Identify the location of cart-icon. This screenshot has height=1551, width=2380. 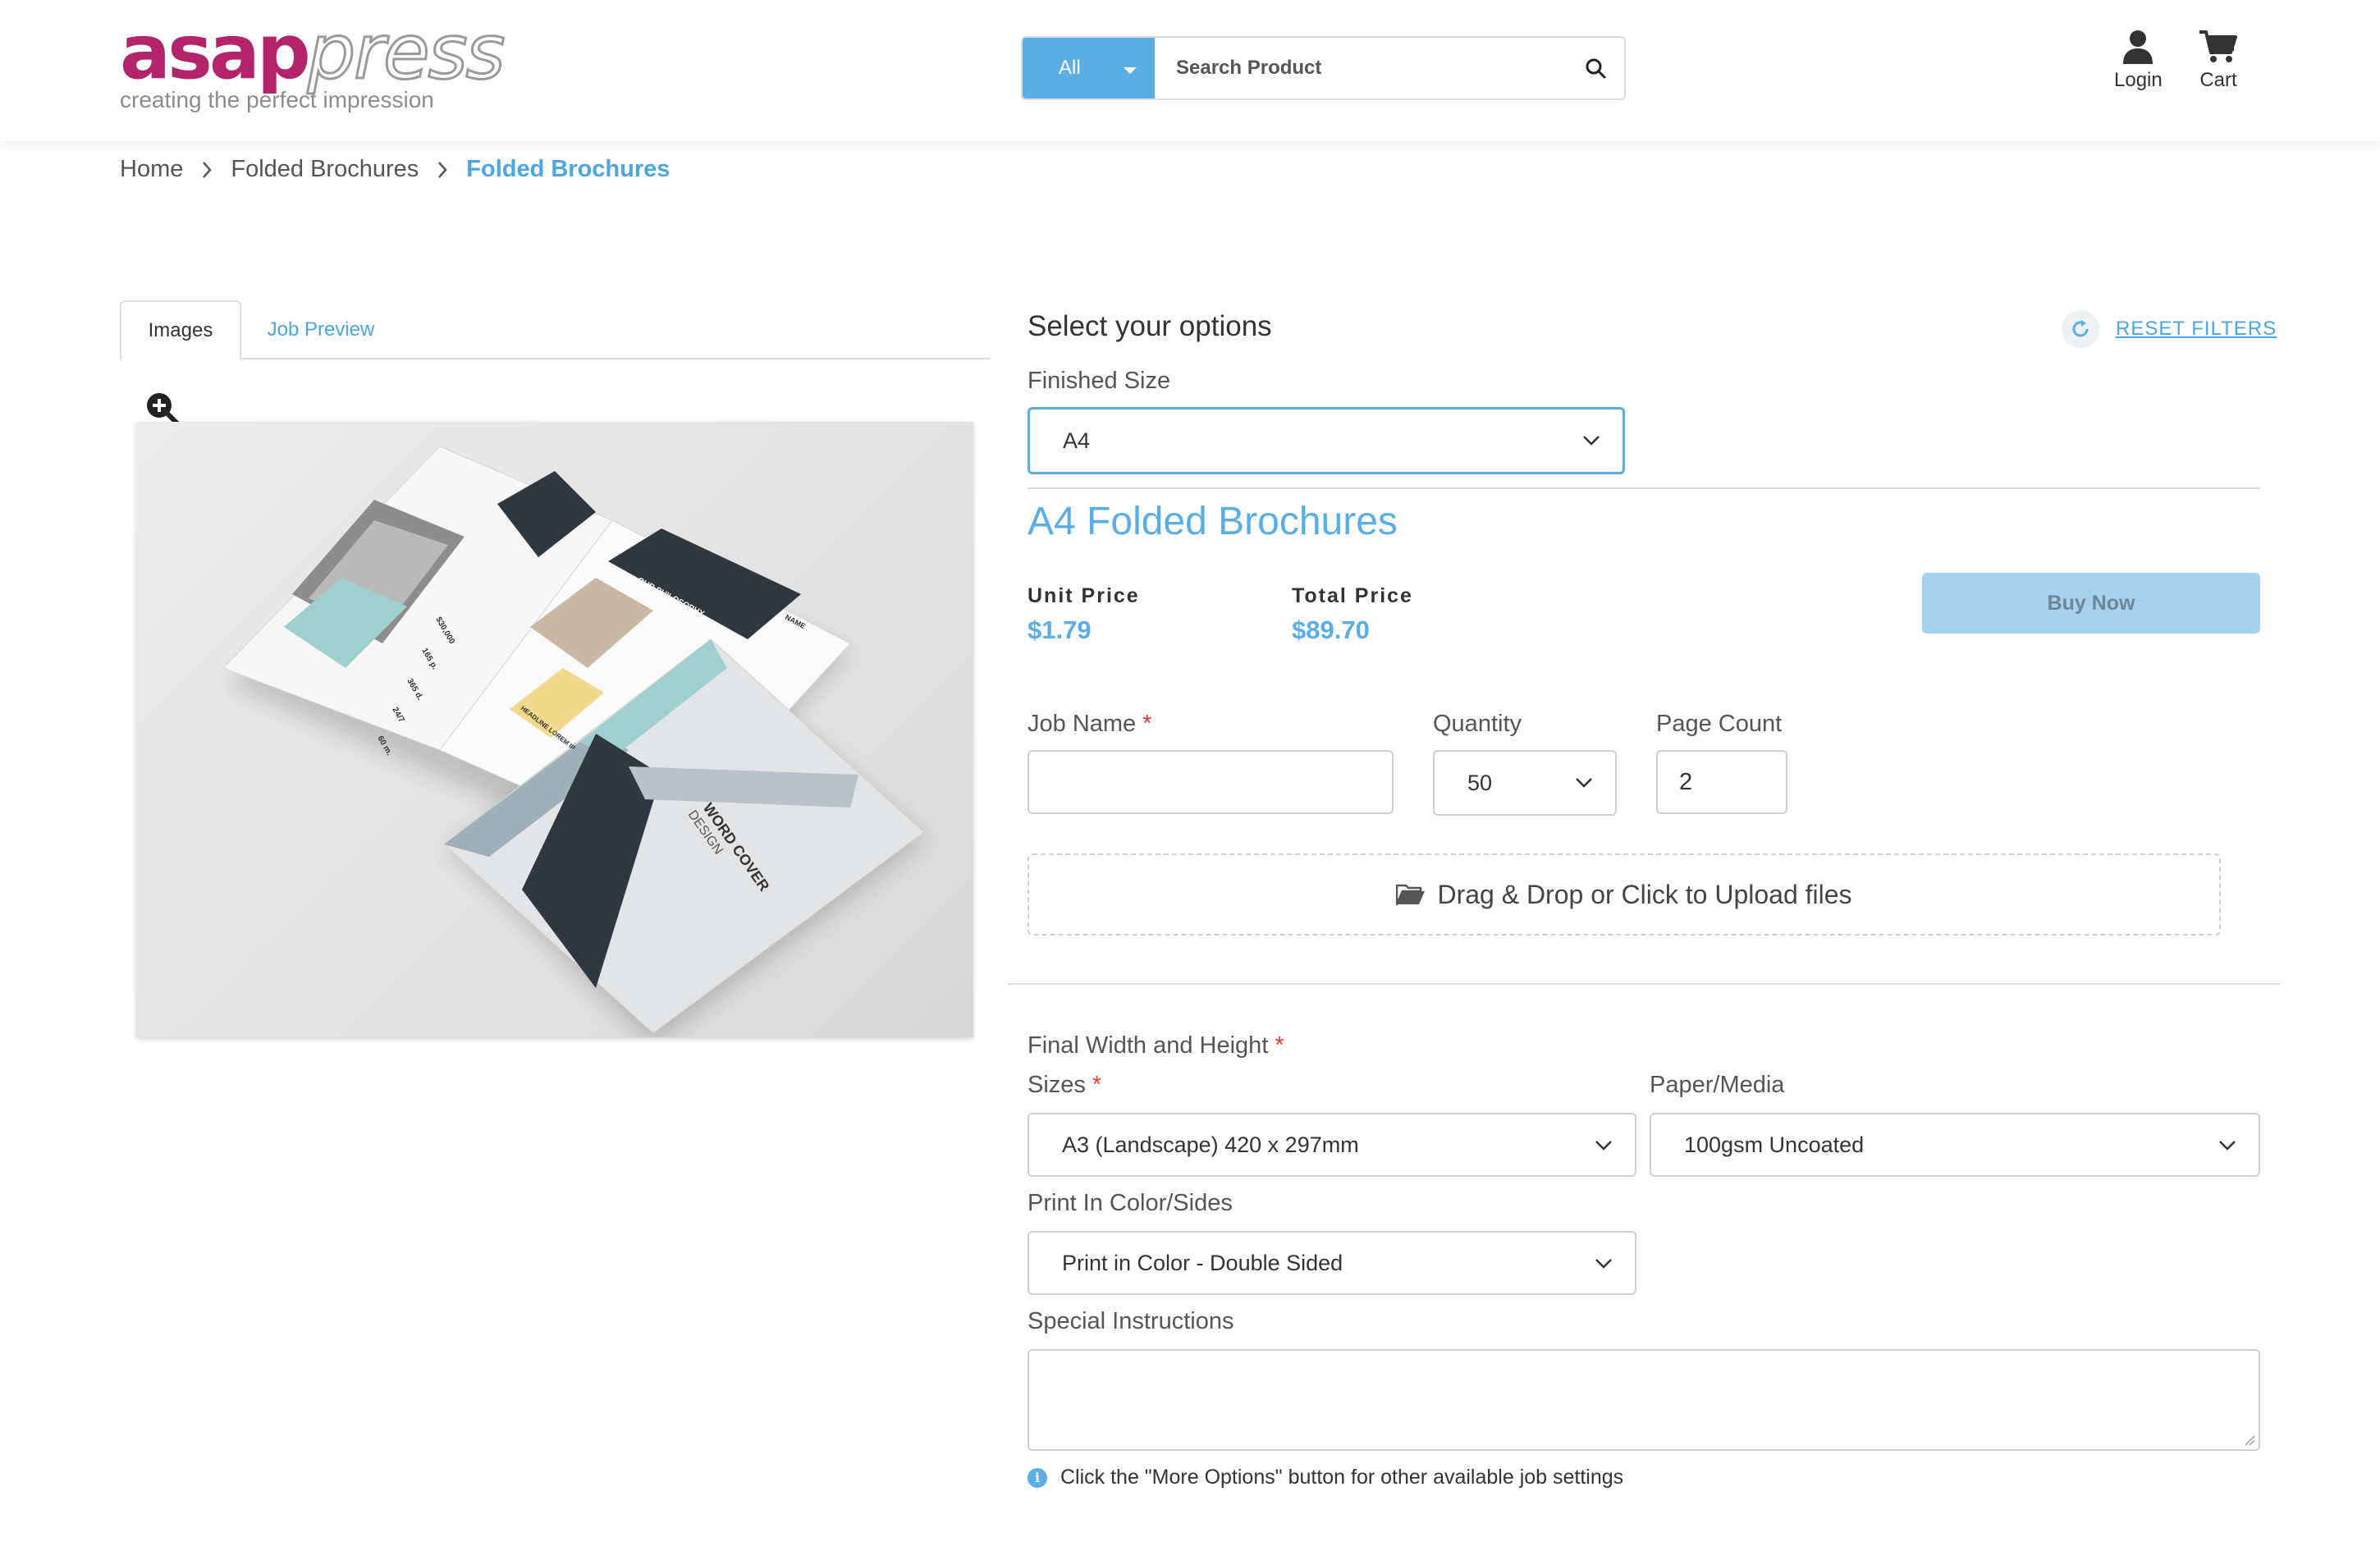
(2218, 46).